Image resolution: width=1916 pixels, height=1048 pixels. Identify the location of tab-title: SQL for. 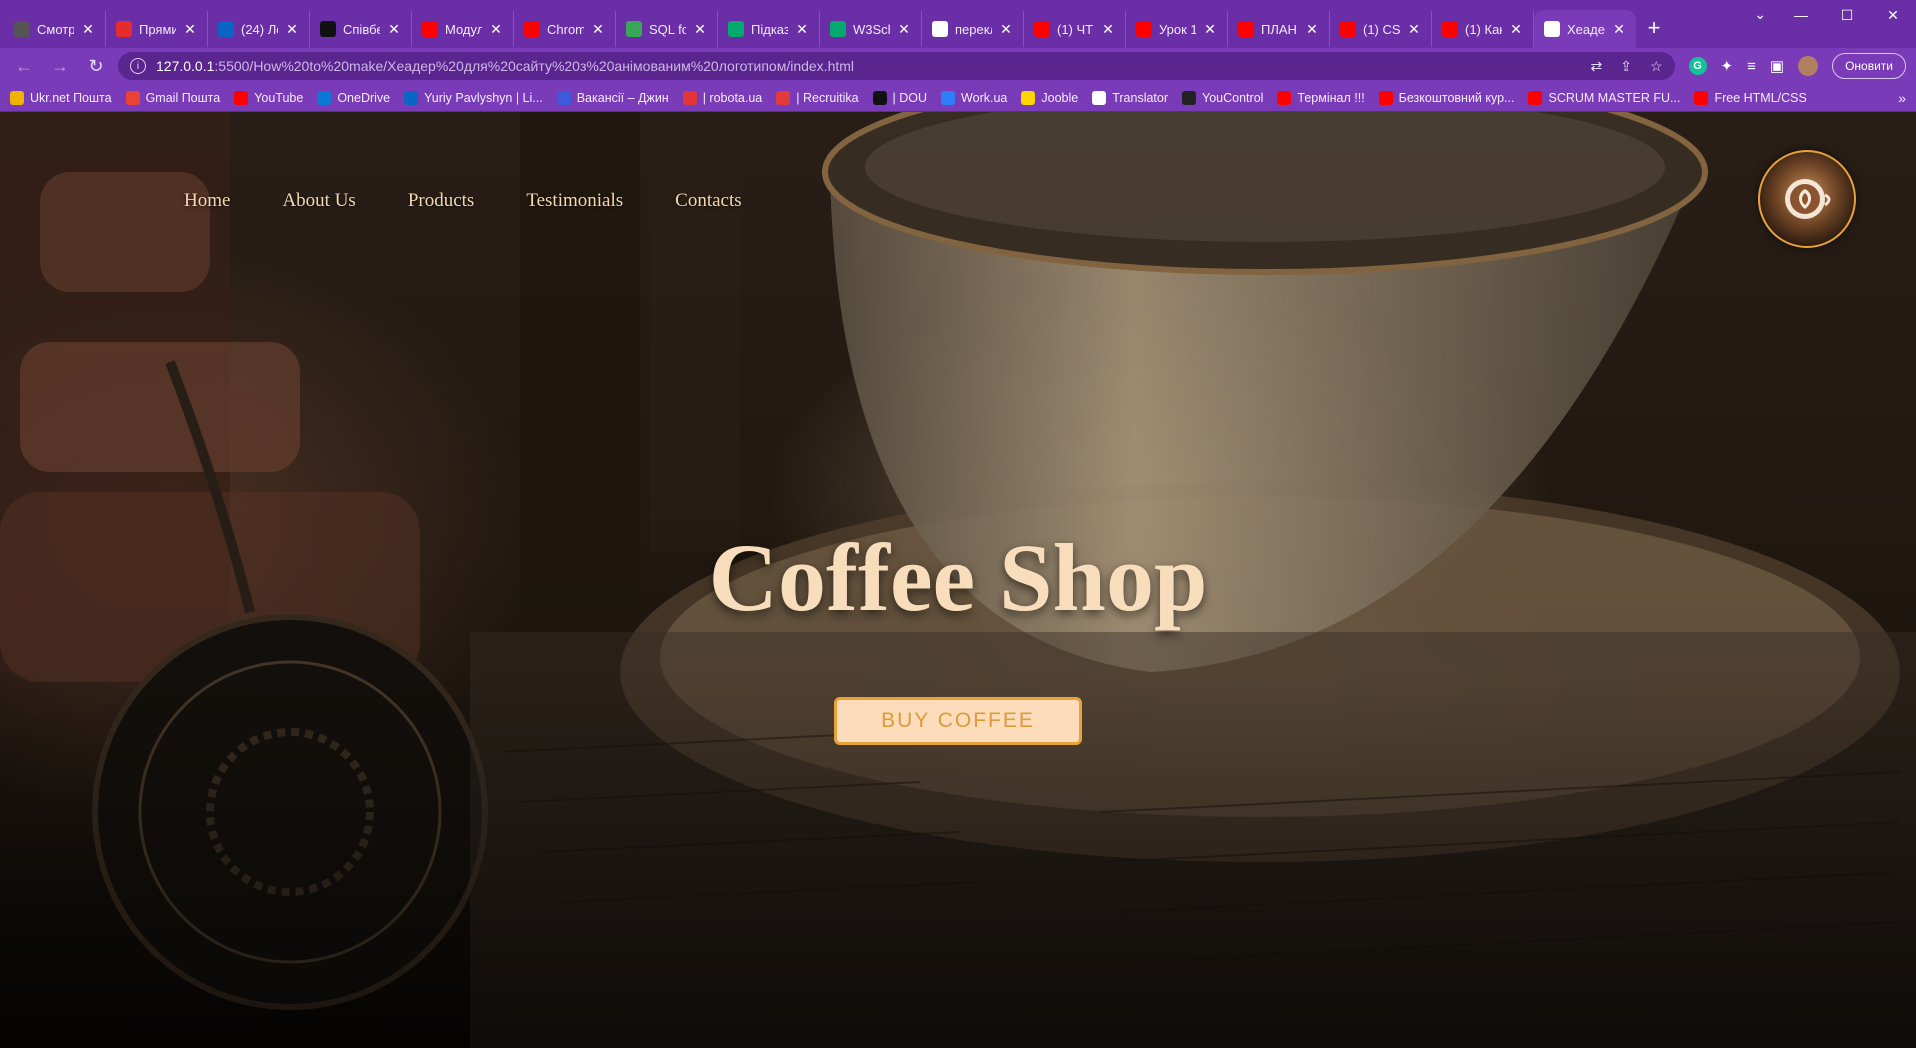
(667, 29).